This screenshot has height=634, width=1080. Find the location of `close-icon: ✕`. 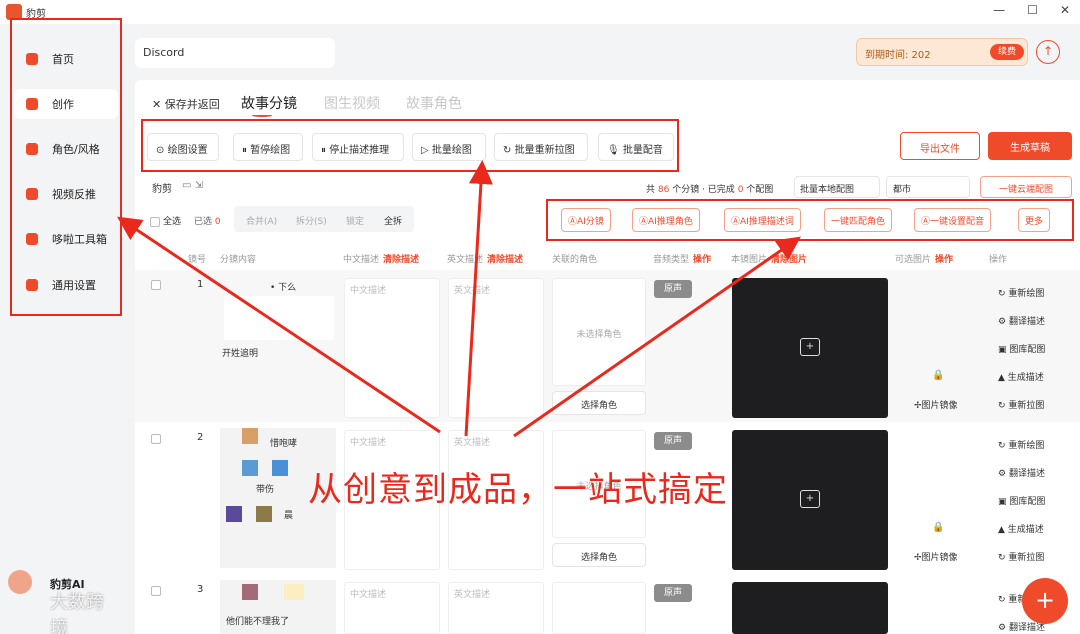

close-icon: ✕ is located at coordinates (1065, 10).